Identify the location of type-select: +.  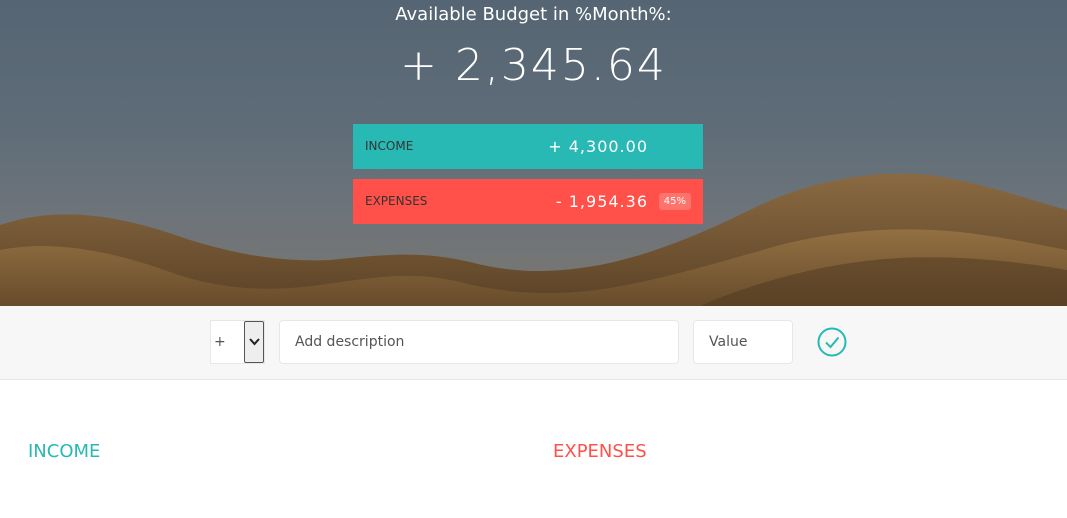
(237, 342).